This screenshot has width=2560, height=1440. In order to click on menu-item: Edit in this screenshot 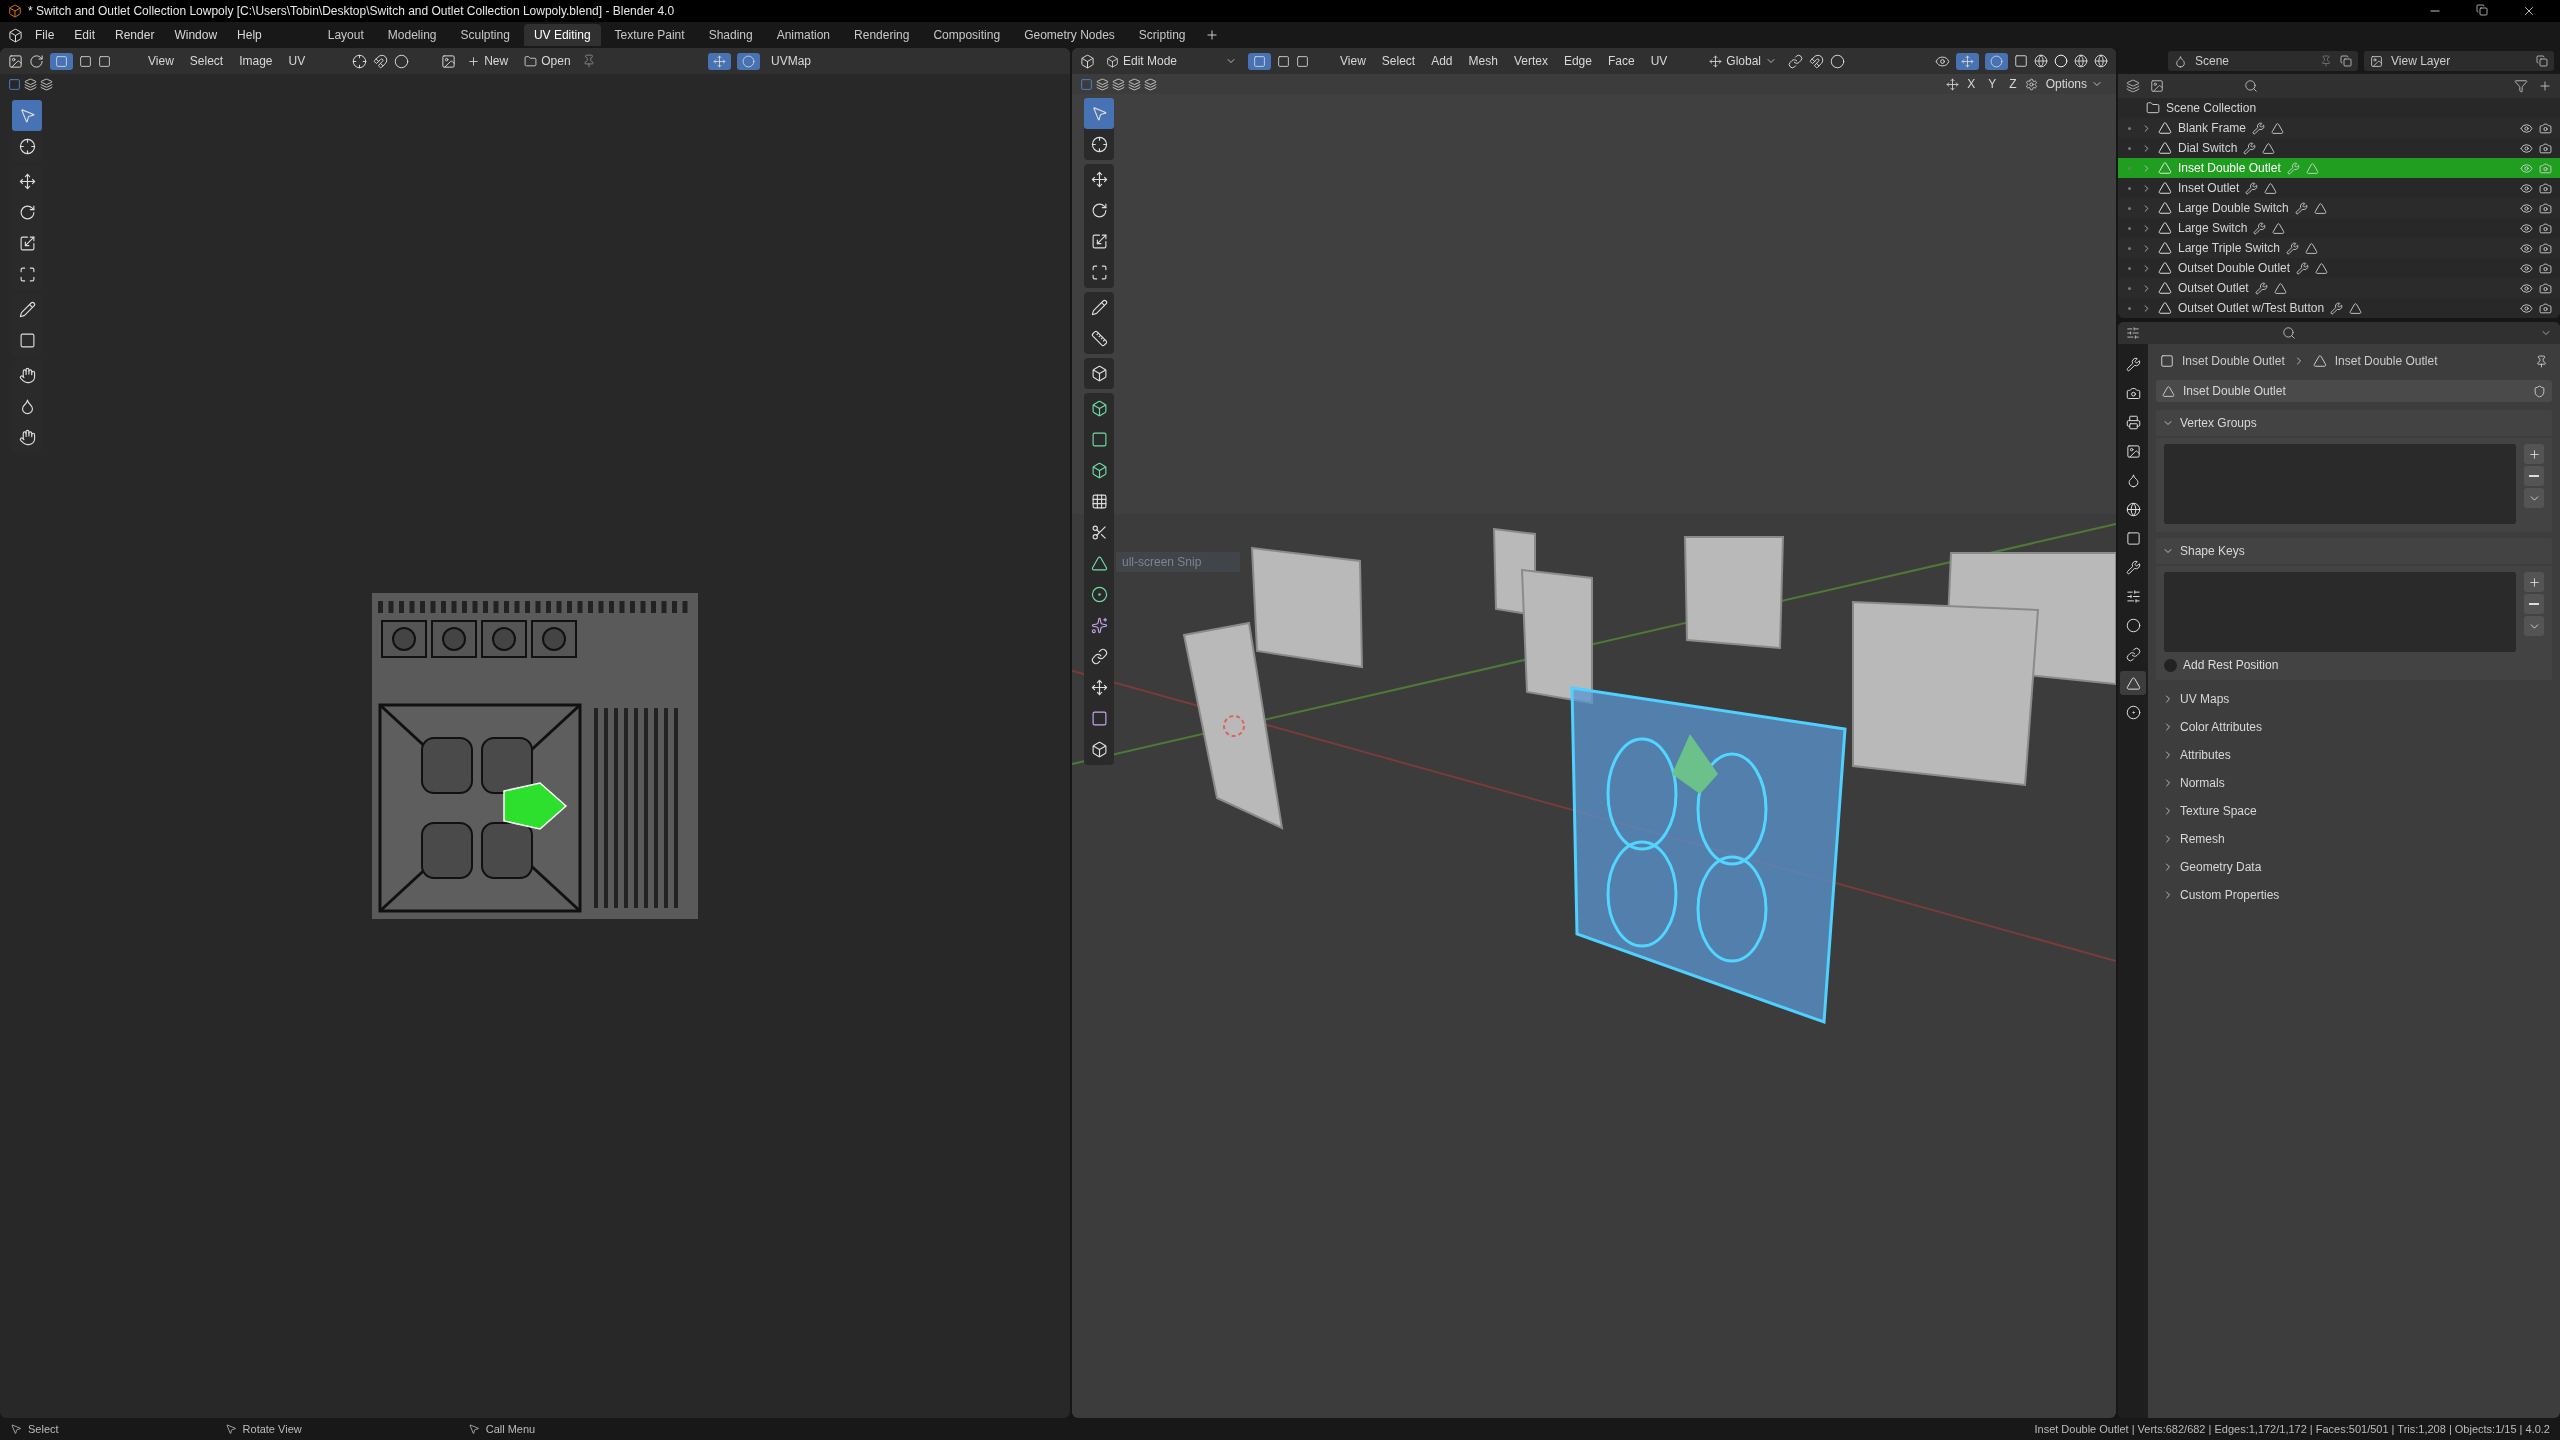, I will do `click(85, 35)`.